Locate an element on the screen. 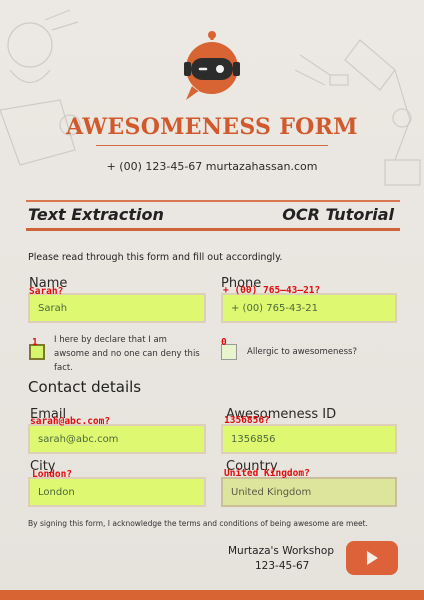  email-ocr-overlay: sarah@abc.com? is located at coordinates (70, 421).